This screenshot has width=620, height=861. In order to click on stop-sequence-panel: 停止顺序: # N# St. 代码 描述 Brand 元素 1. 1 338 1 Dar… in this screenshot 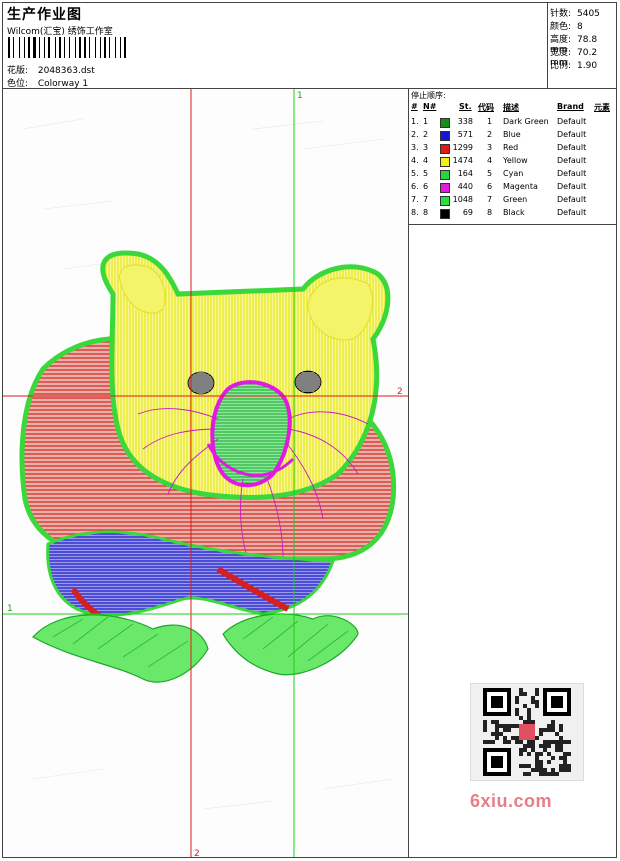, I will do `click(512, 157)`.